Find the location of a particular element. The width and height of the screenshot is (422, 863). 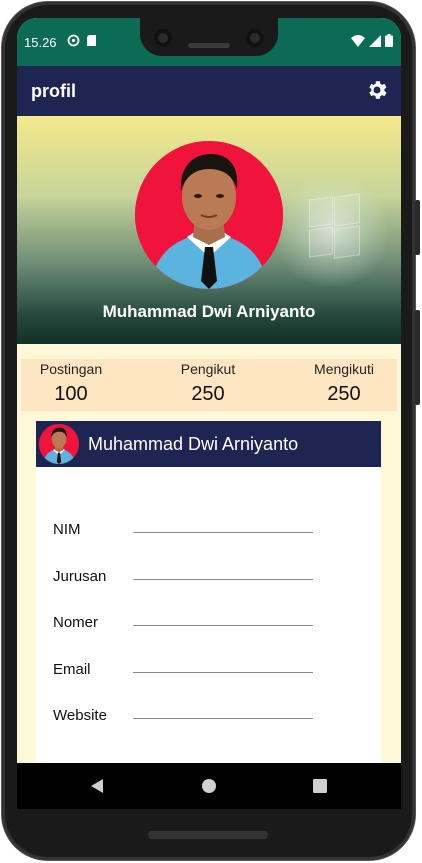

camera-notch is located at coordinates (209, 37).